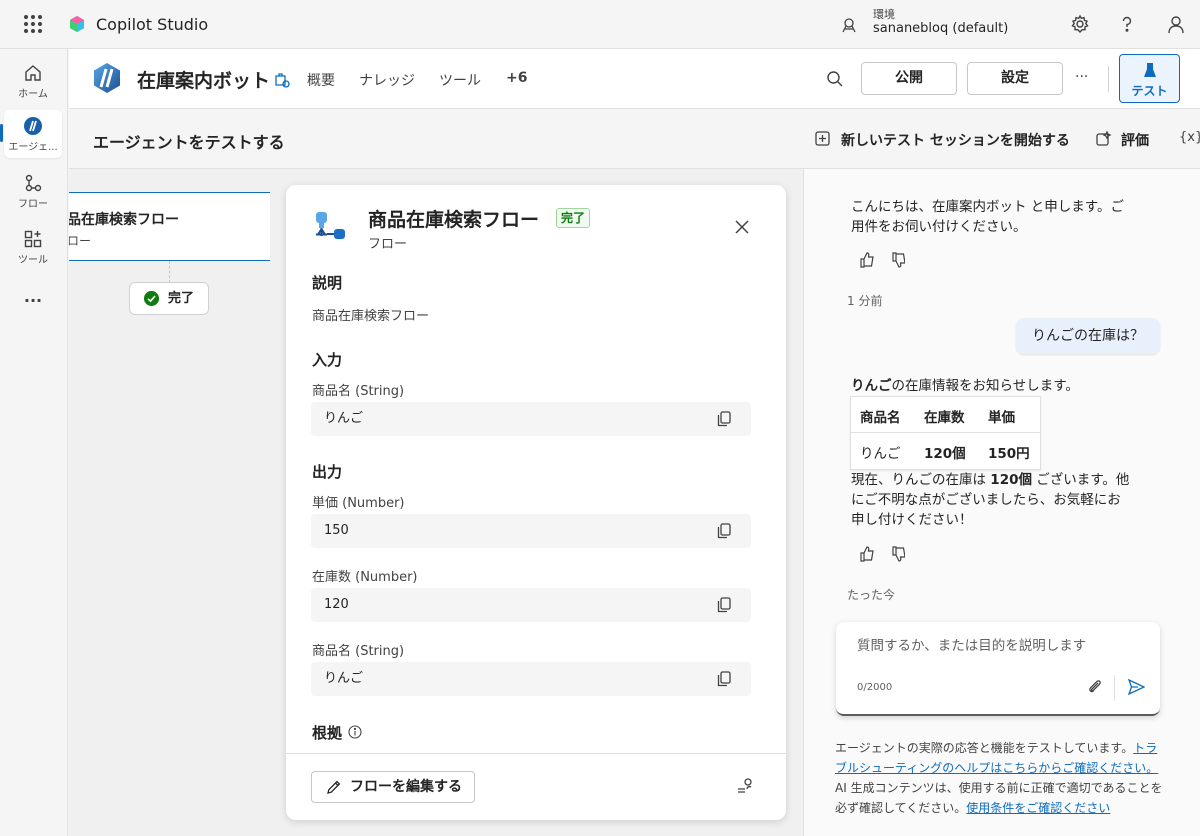 The image size is (1200, 836). What do you see at coordinates (921, 480) in the screenshot?
I see `message-text: 現在、りんごの在庫は` at bounding box center [921, 480].